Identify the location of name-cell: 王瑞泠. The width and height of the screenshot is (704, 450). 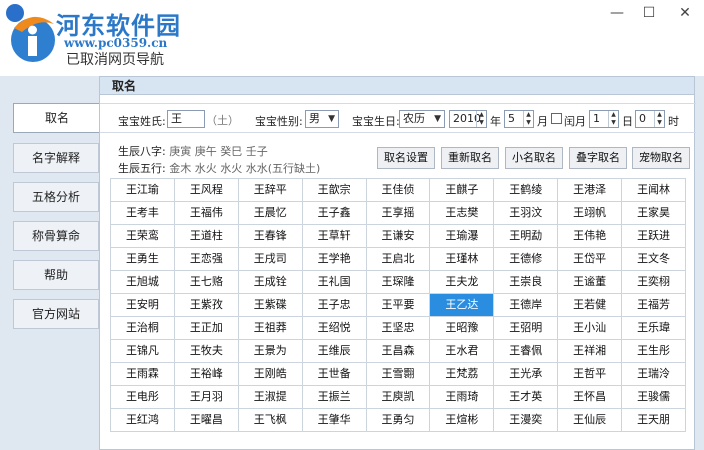
(654, 374).